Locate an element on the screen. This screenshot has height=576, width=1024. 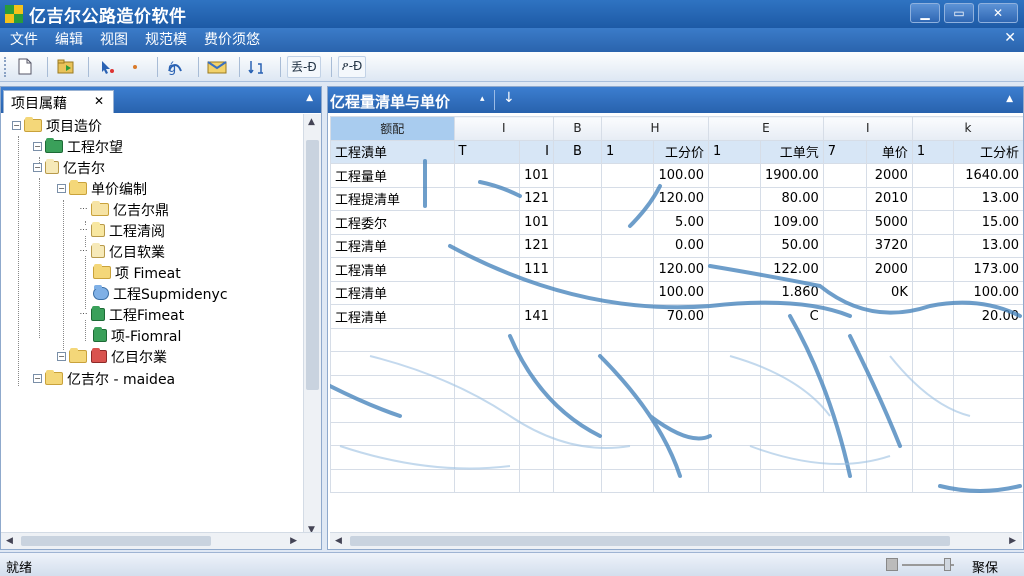
cell-a: 141 is located at coordinates (536, 316).